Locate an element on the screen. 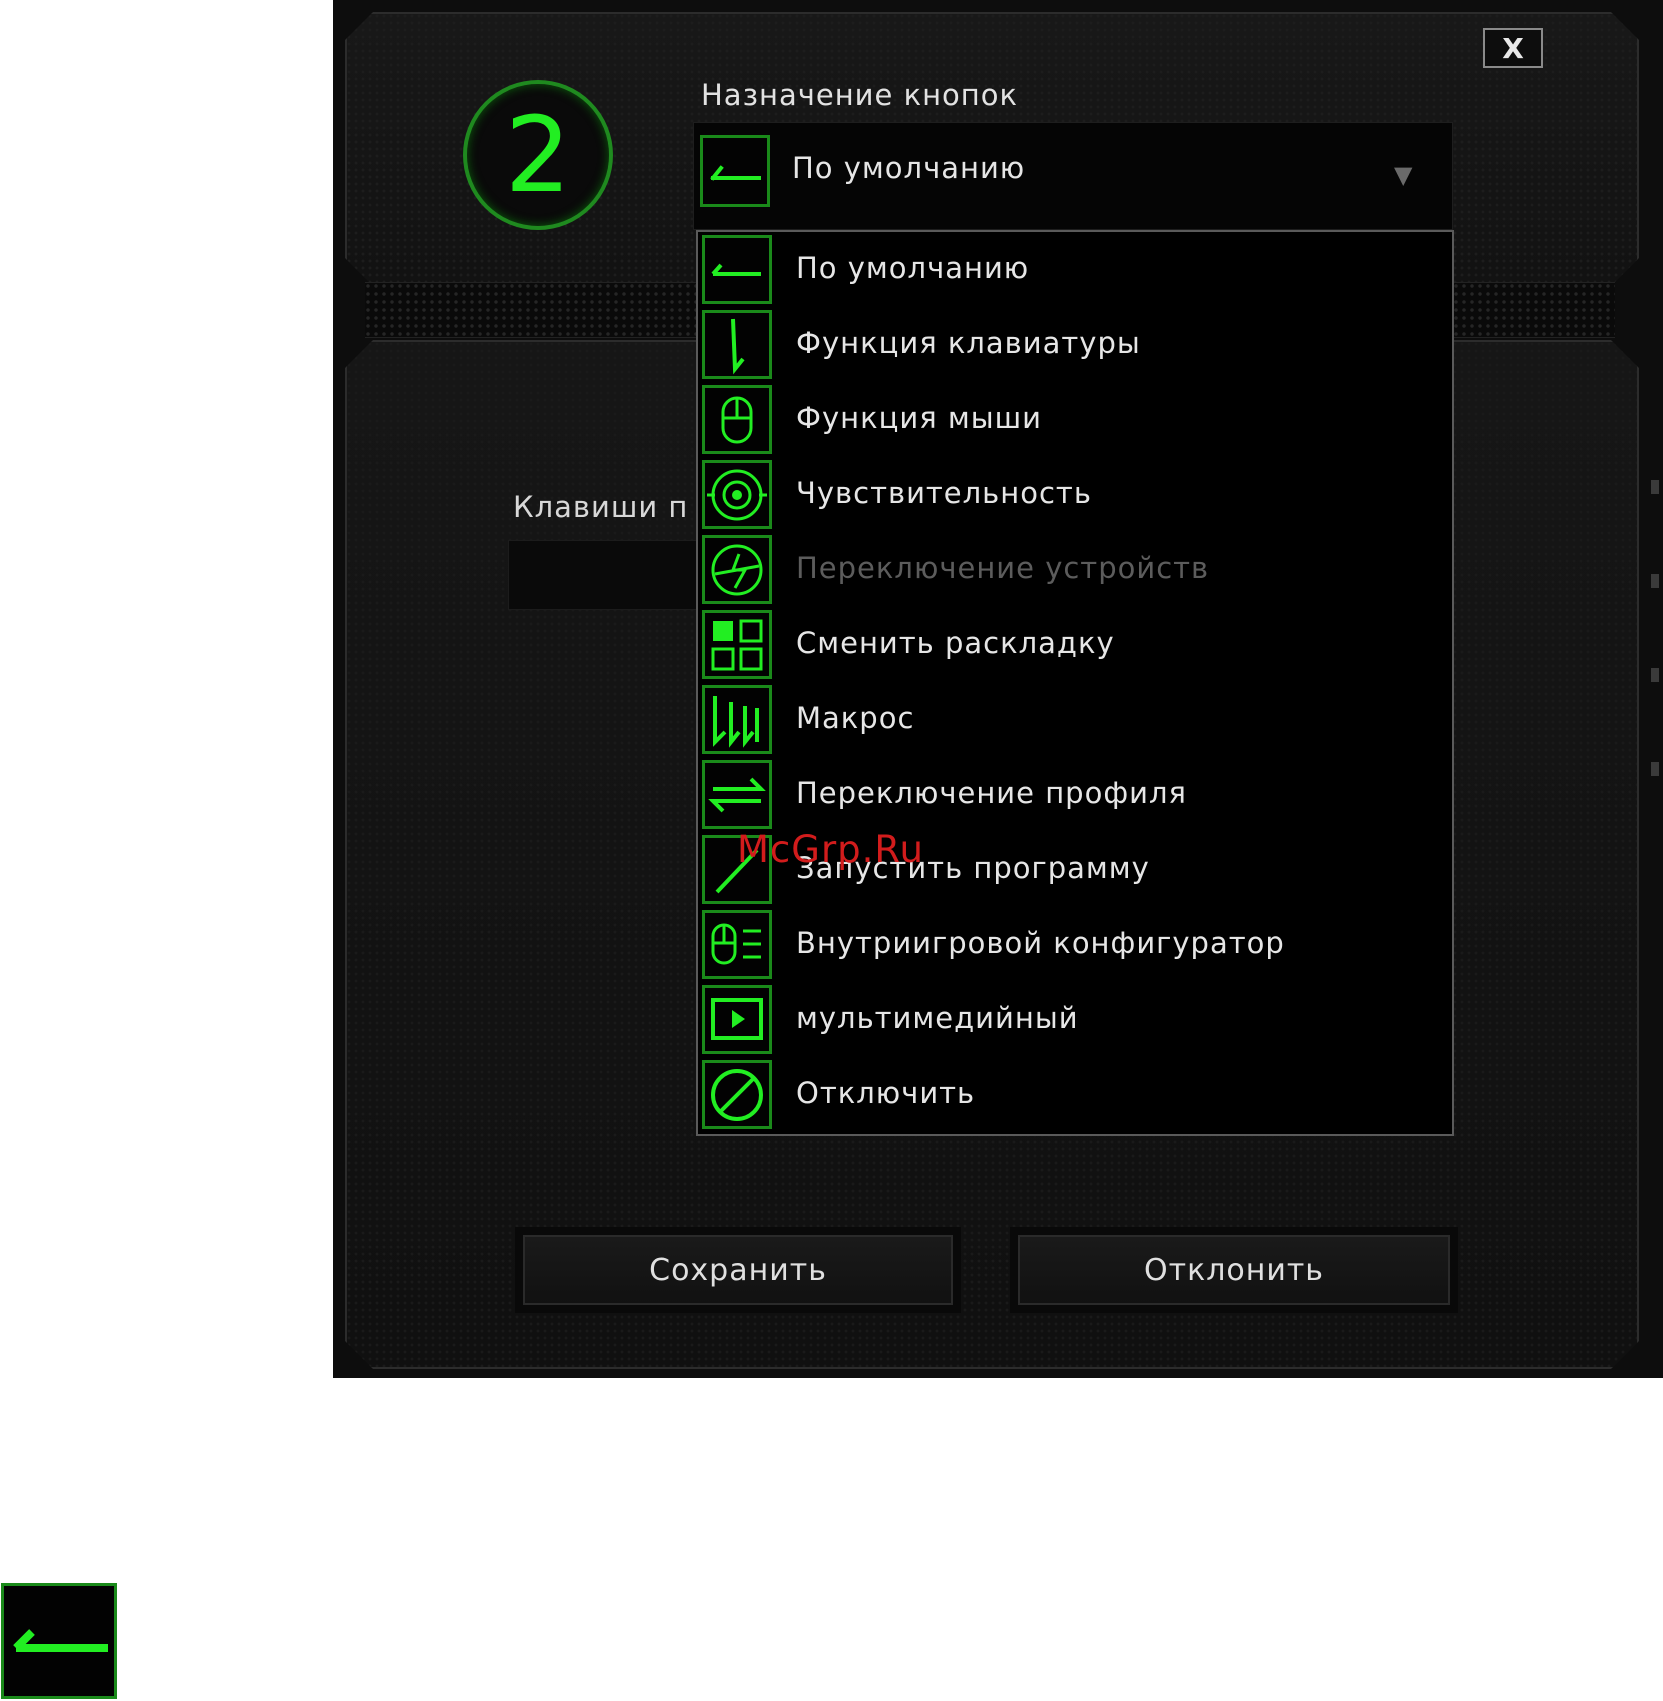 Image resolution: width=1663 pixels, height=1701 pixels. disable-icon is located at coordinates (737, 1094).